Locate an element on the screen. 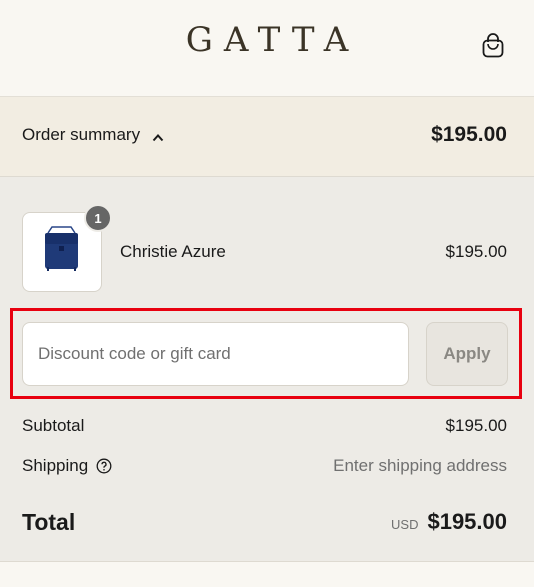  page-footer-strip is located at coordinates (267, 574).